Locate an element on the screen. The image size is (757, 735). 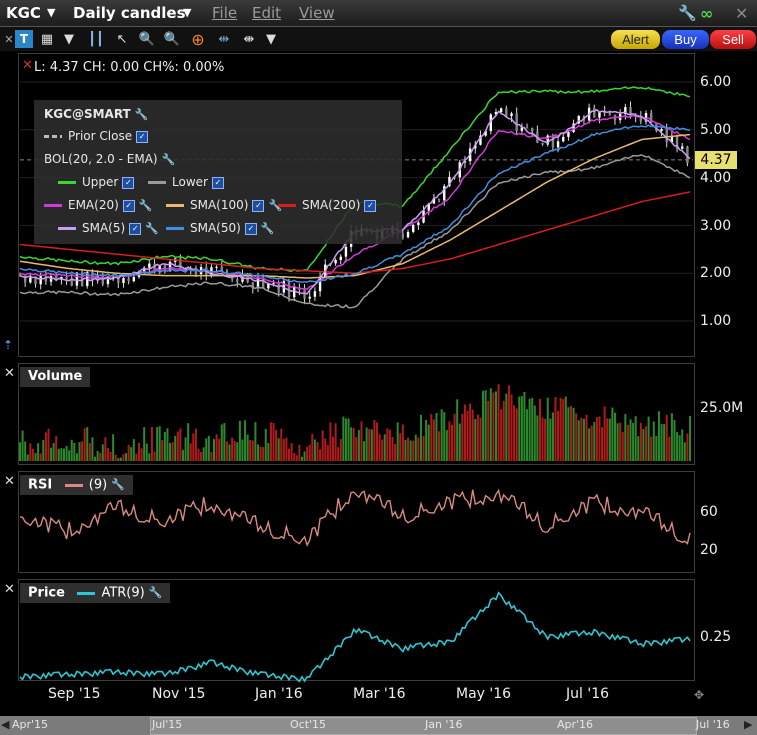
x-tick: Jul '16 is located at coordinates (588, 694).